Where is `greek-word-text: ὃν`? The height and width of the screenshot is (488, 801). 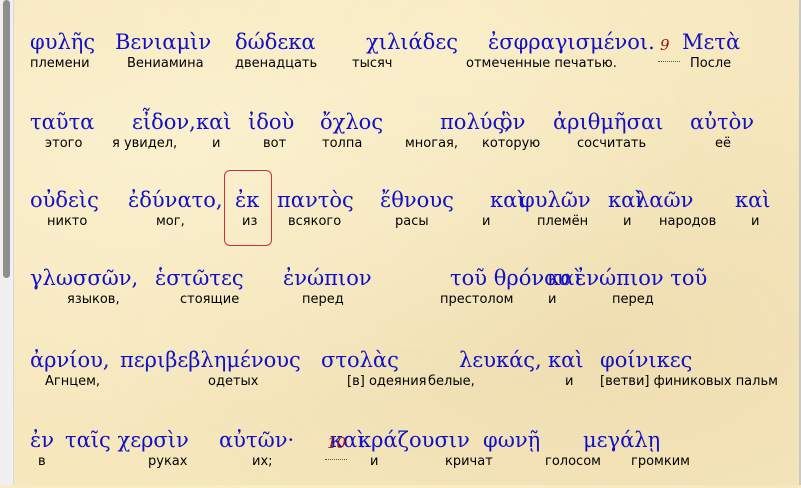 greek-word-text: ὃν is located at coordinates (512, 122).